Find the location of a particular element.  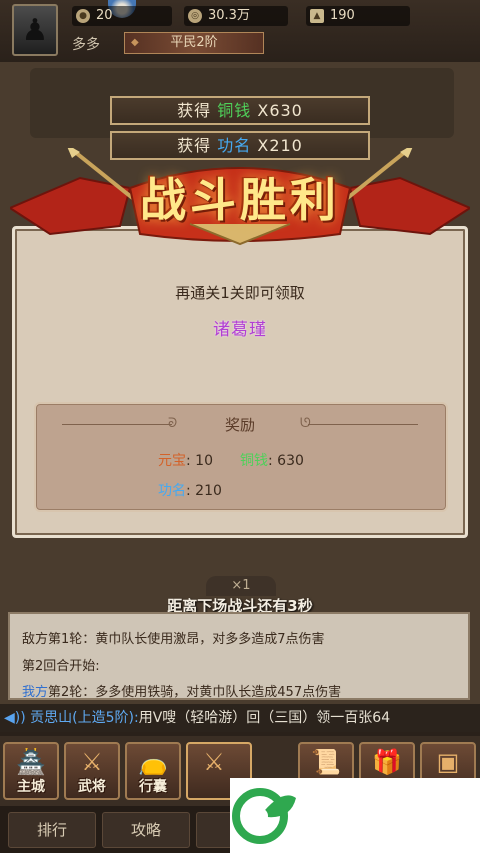

rank-badge: 平民2阶 is located at coordinates (194, 43).